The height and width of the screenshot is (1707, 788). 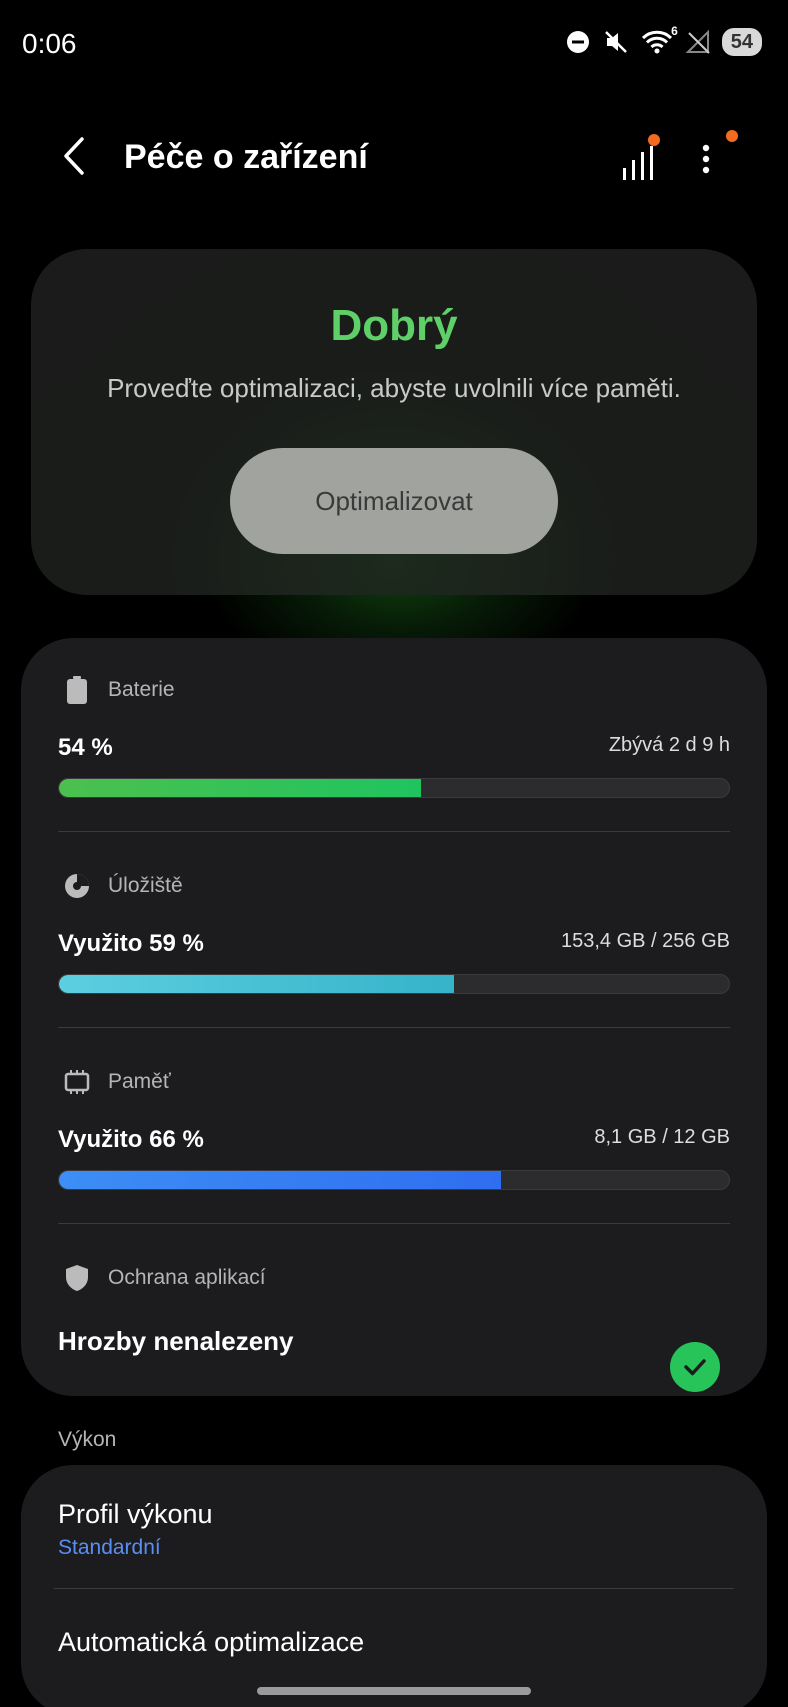 I want to click on device-status: Dobrý, so click(x=394, y=325).